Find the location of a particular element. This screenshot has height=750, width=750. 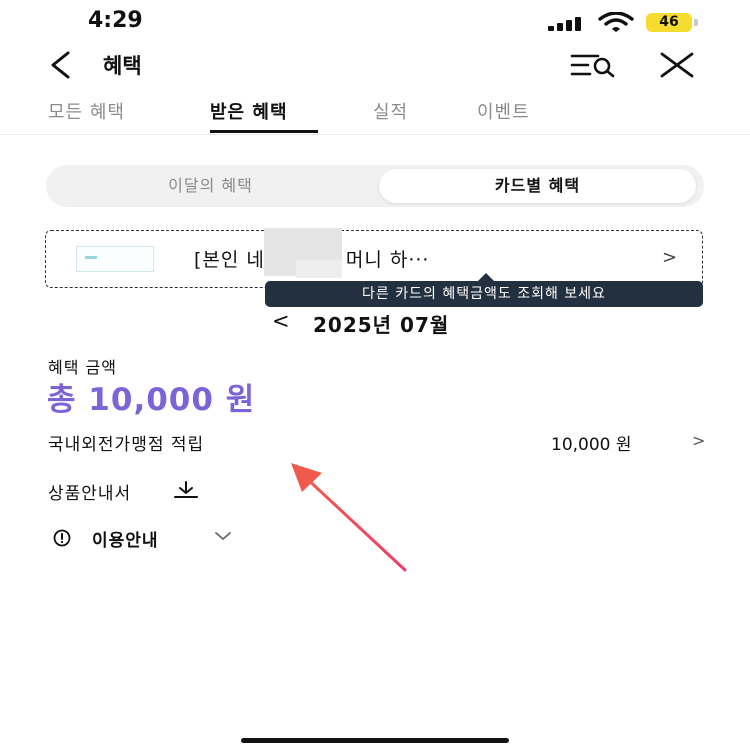

tab-performance: 실적 is located at coordinates (390, 111).